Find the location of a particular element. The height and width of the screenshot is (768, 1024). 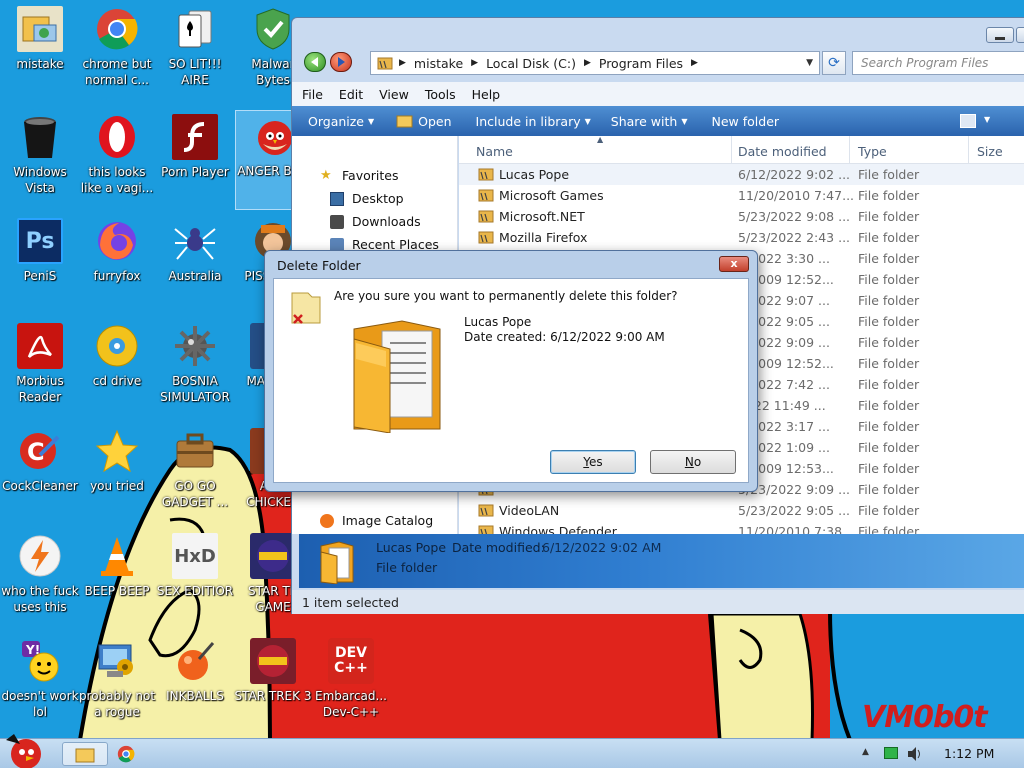

desktop-icon-doesnt-work: Y! doesn't work lol is located at coordinates (40, 686).